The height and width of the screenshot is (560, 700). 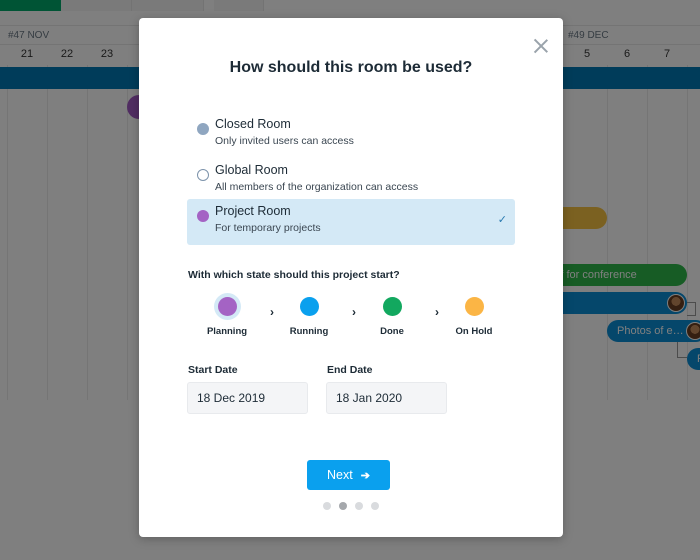 I want to click on state-on-hold: On Hold, so click(x=474, y=315).